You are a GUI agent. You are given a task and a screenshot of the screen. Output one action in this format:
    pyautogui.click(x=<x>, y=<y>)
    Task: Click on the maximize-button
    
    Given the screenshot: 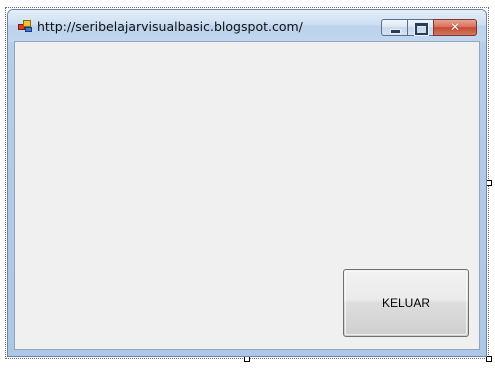 What is the action you would take?
    pyautogui.click(x=420, y=27)
    